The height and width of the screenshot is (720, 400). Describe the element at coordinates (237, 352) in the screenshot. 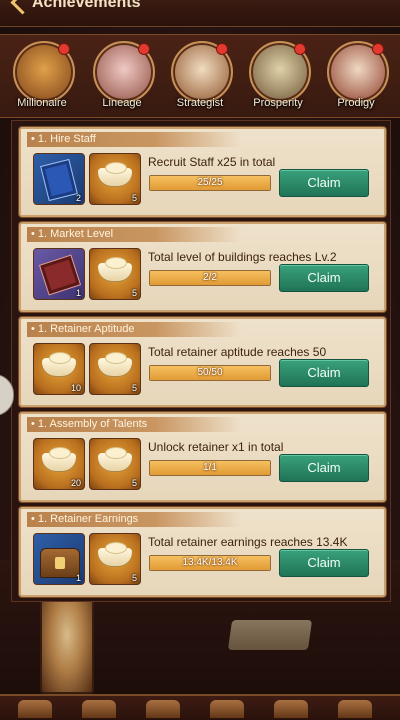

I see `task-description: Total retainer aptitude reaches 50` at that location.